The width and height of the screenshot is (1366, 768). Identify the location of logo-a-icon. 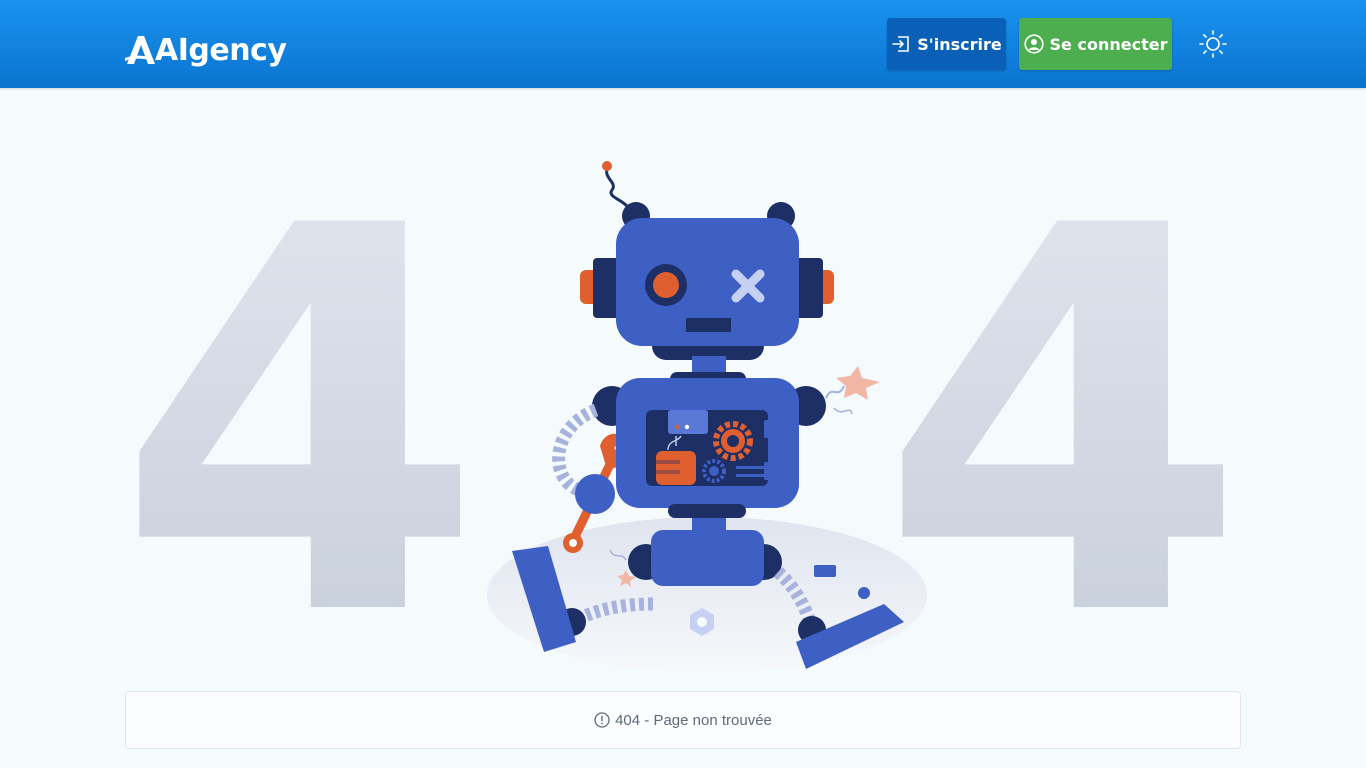
(140, 50).